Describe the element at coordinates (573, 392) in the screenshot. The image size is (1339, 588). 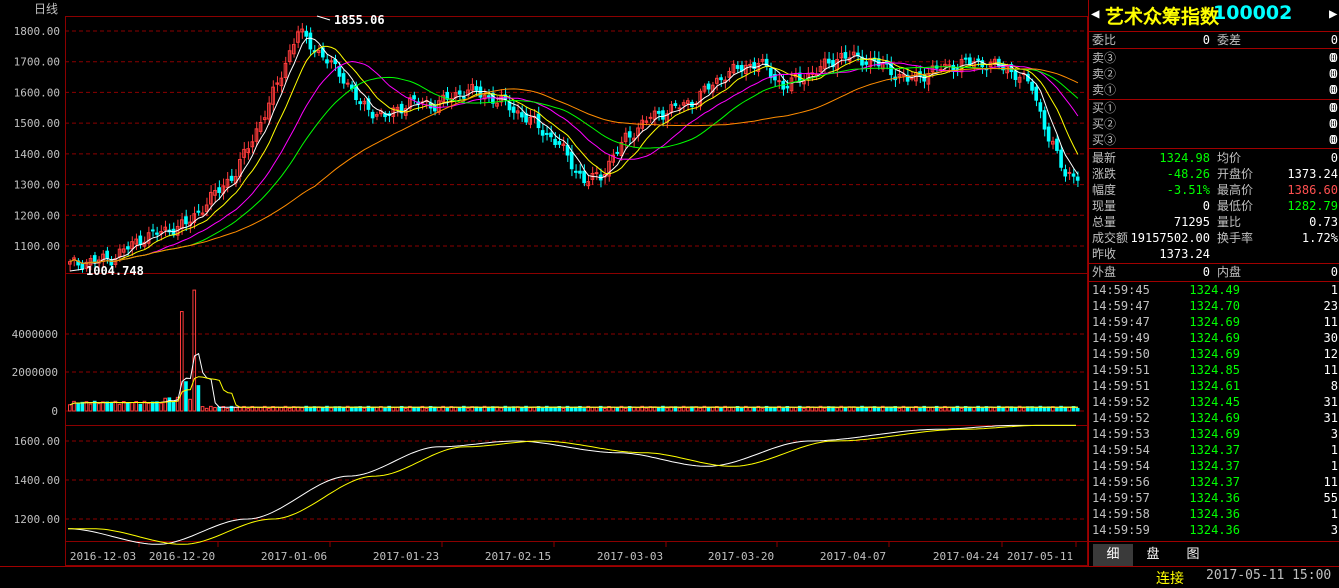
I see `volume-ma10-line` at that location.